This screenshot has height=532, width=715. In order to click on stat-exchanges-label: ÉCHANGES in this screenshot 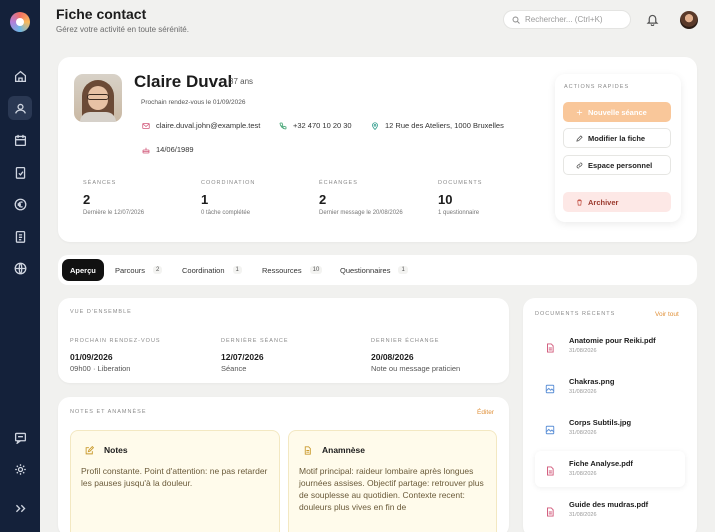, I will do `click(338, 183)`.